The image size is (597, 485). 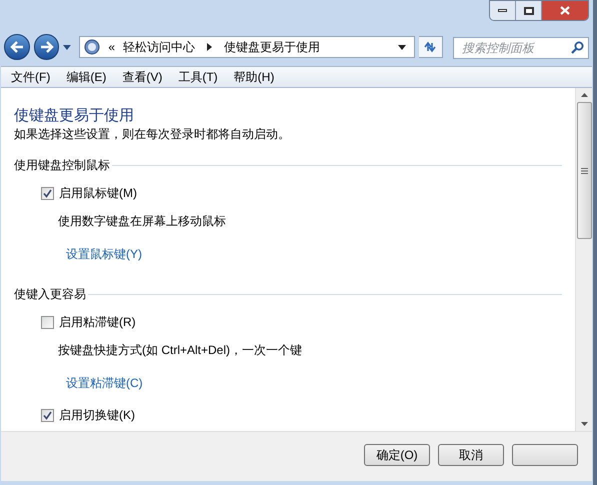 I want to click on breadcrumb-overflow: «, so click(x=111, y=47).